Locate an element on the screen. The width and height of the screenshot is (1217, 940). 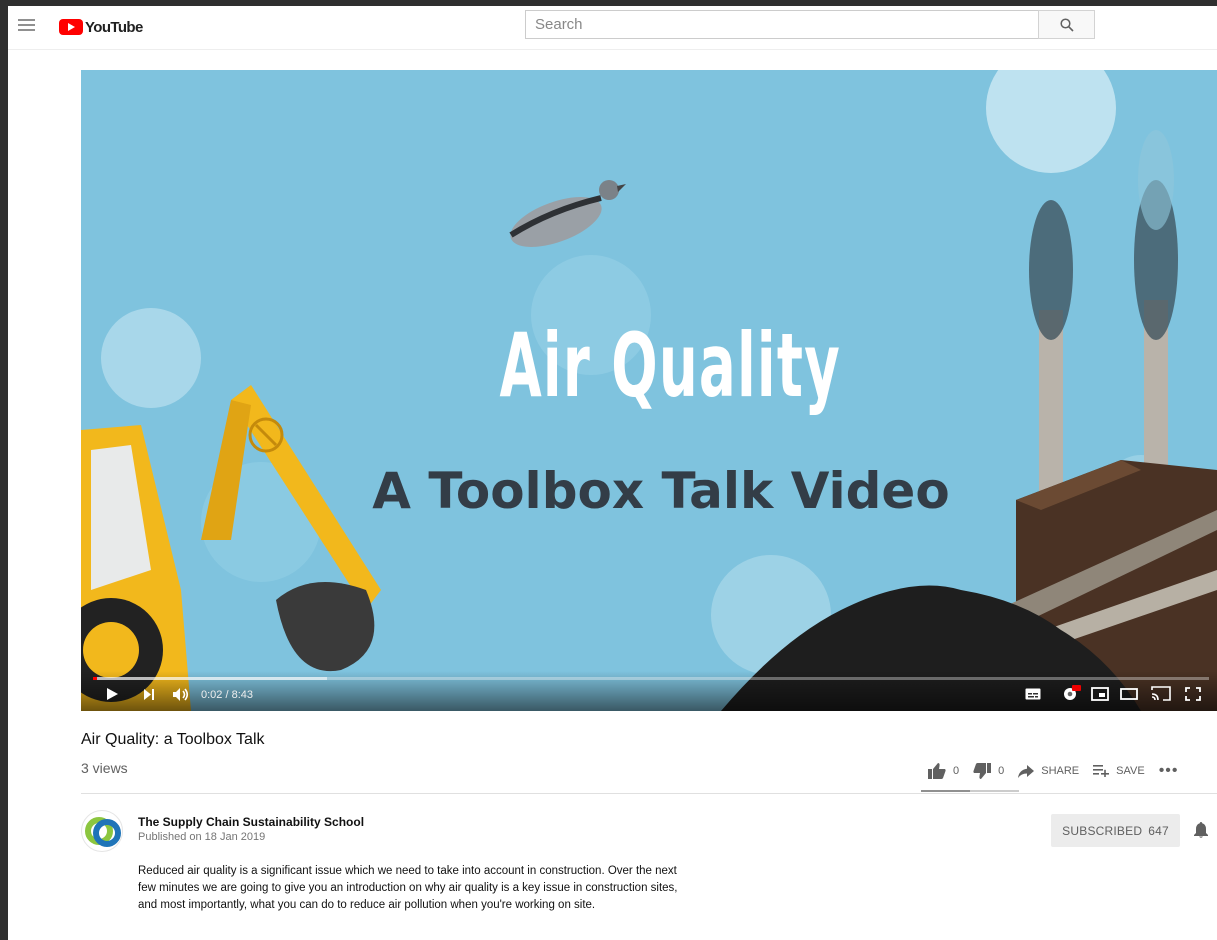
subtitles-icon is located at coordinates (1033, 694).